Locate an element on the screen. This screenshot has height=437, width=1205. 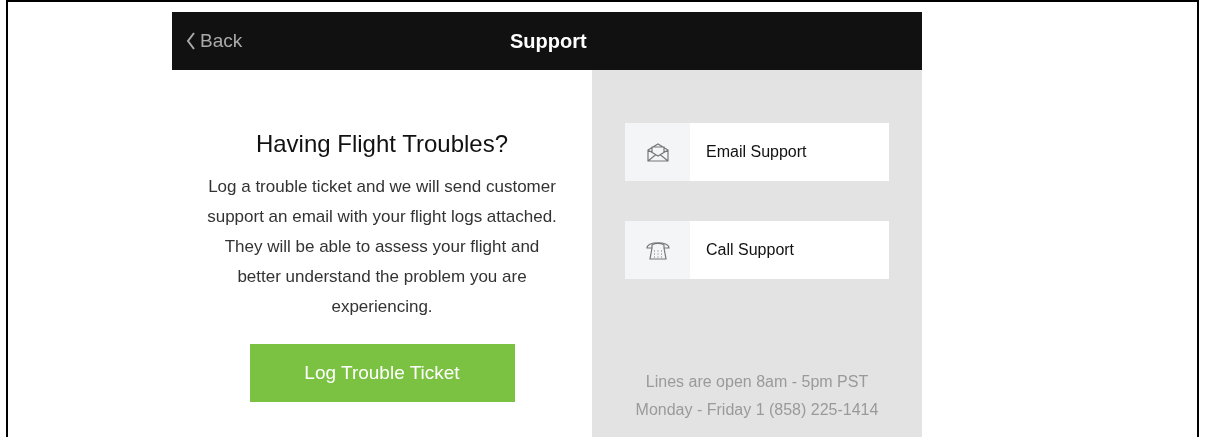
hours-text: Lines are open 8am - 5pm PST is located at coordinates (757, 382).